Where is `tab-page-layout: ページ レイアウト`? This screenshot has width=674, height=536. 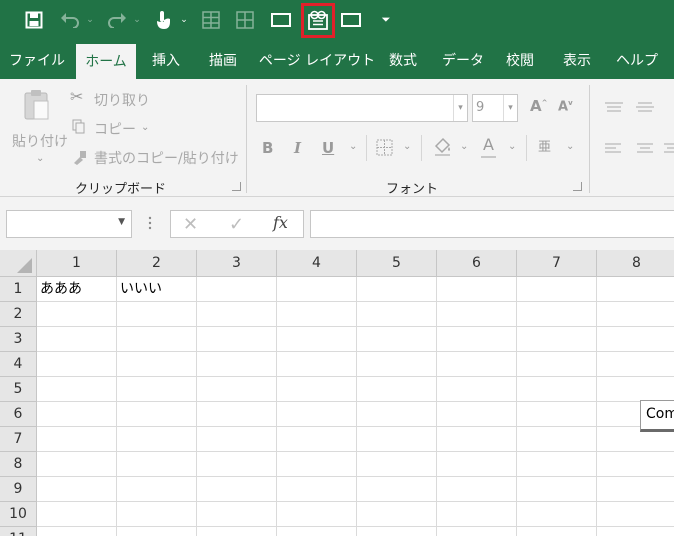
tab-page-layout: ページ レイアウト is located at coordinates (317, 59).